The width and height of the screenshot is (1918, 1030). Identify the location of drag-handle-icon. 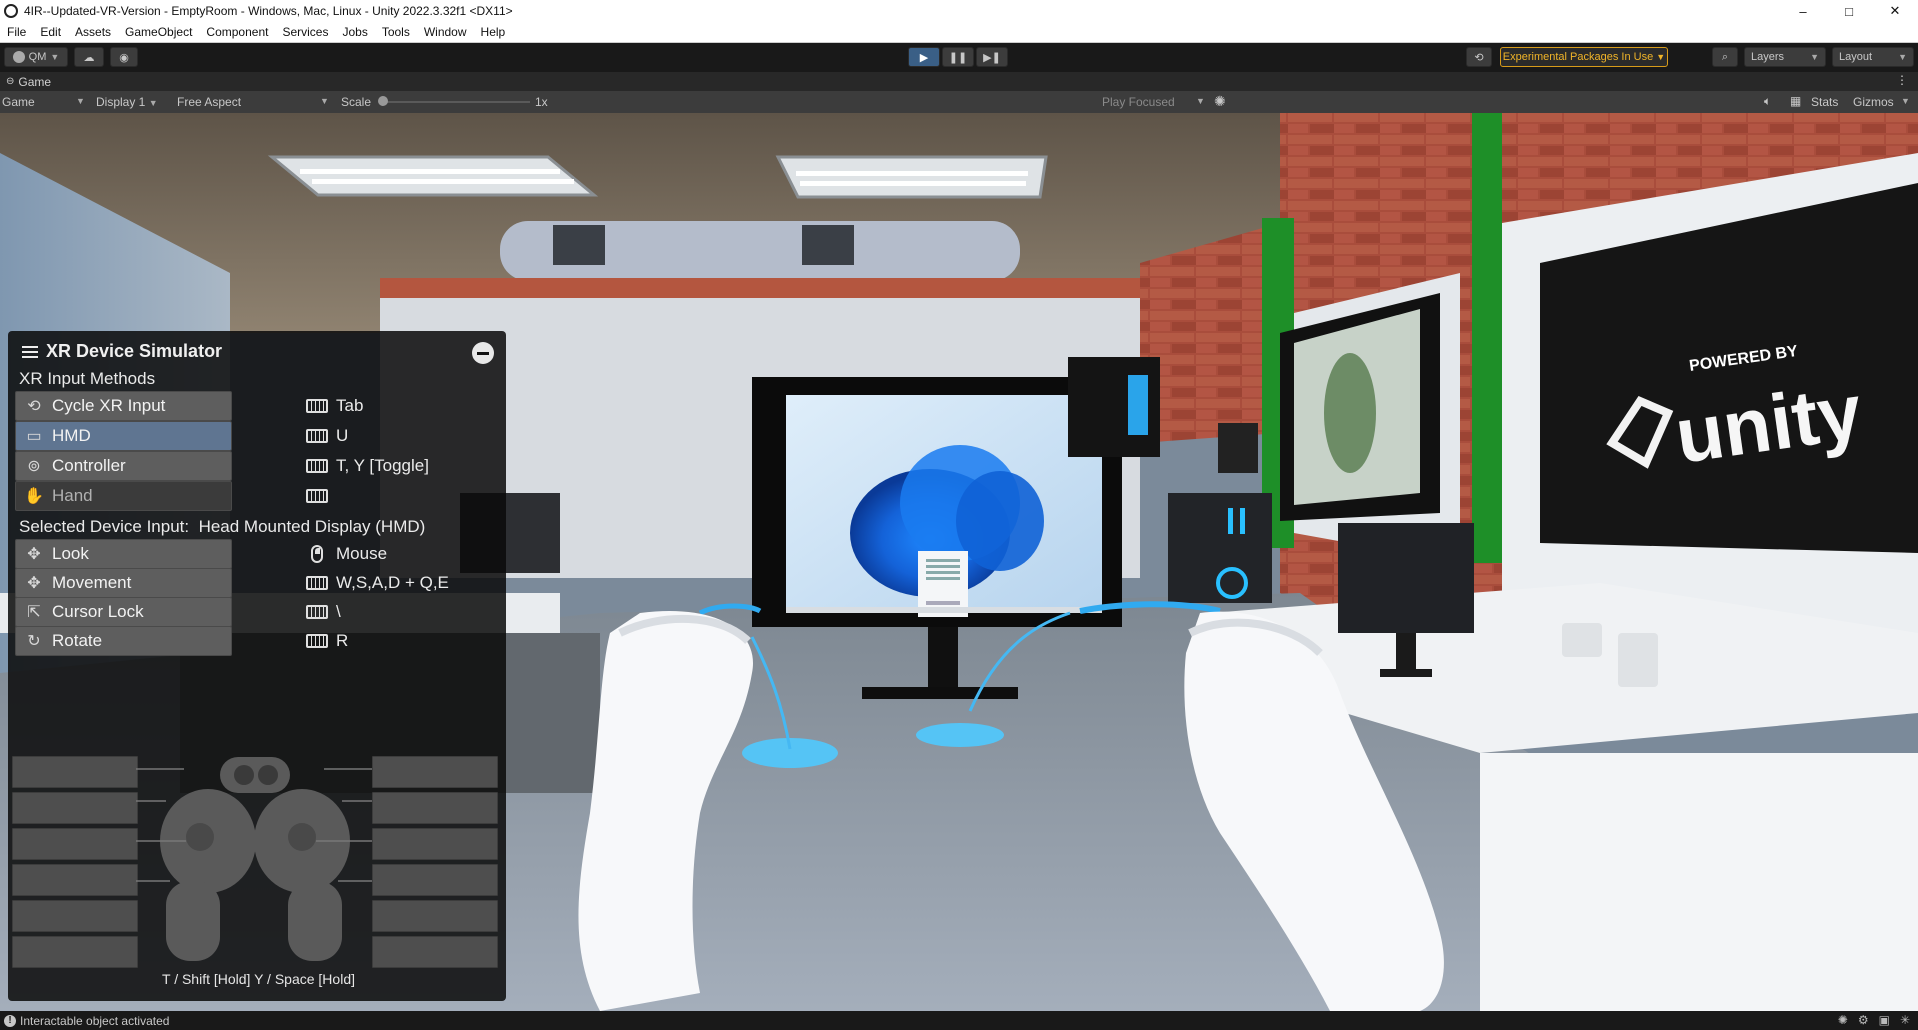
(30, 351).